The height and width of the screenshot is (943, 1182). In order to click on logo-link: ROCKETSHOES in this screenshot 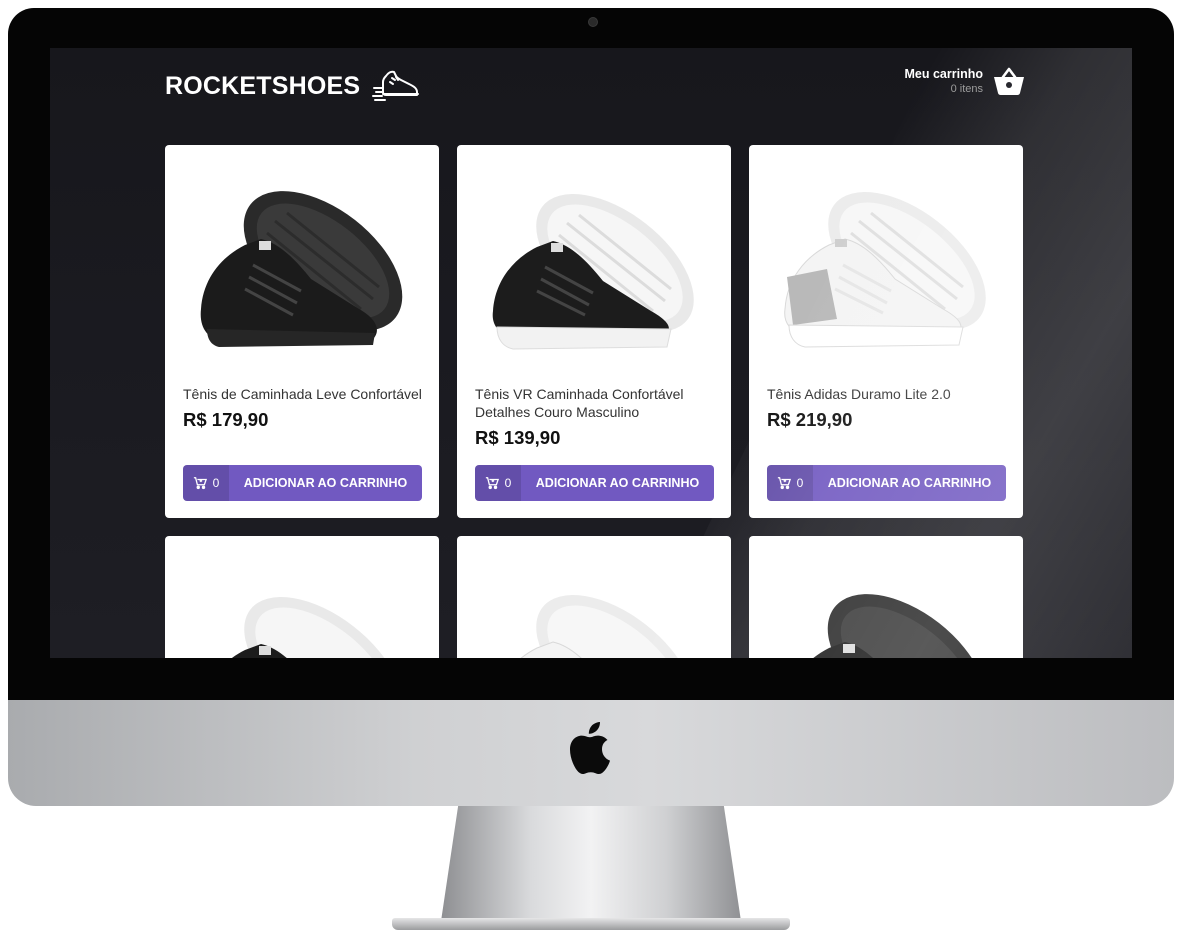, I will do `click(292, 86)`.